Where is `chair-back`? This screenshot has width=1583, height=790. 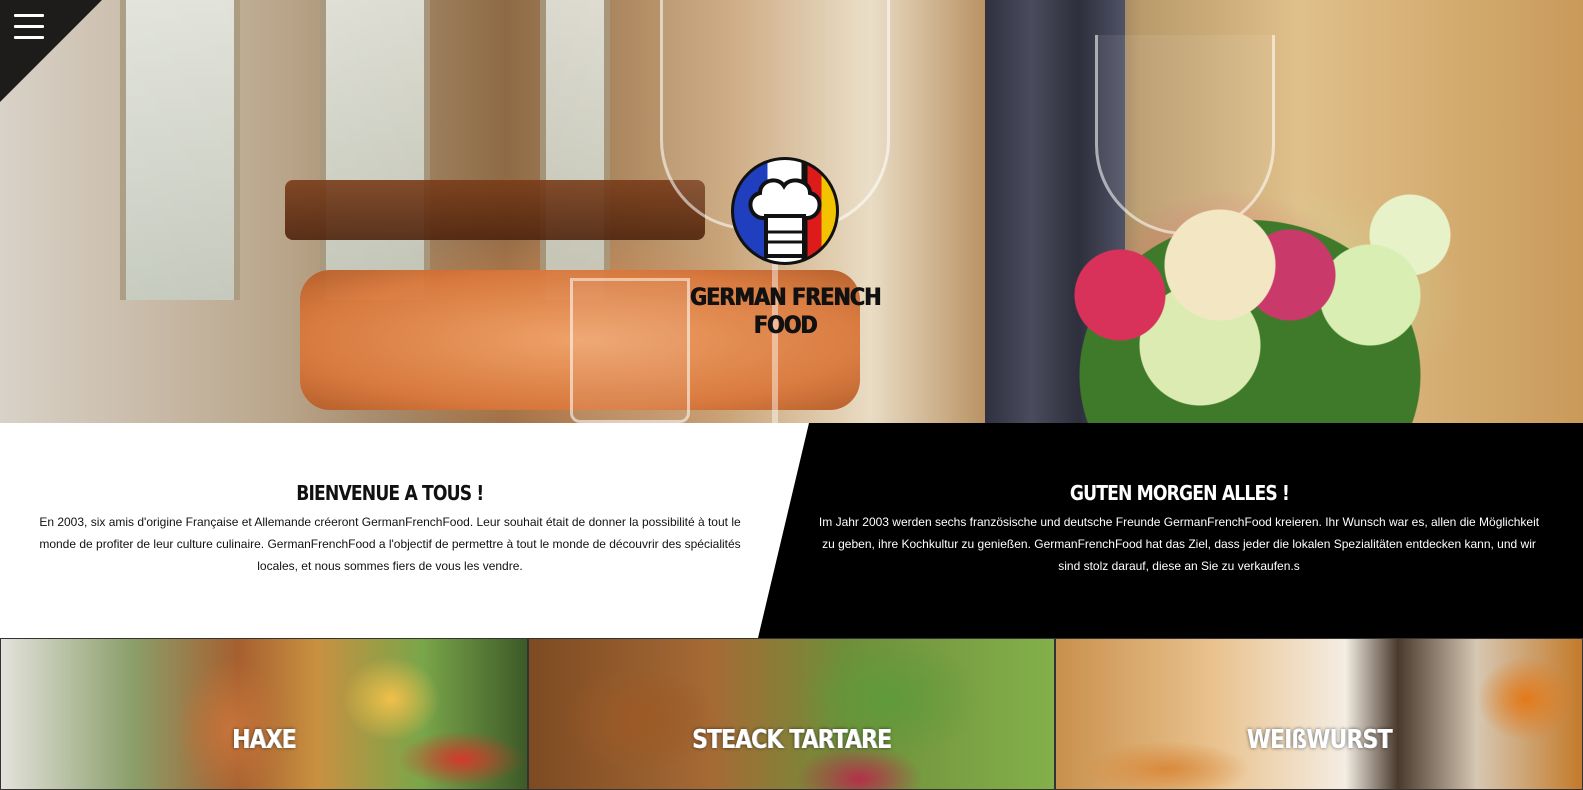
chair-back is located at coordinates (495, 210).